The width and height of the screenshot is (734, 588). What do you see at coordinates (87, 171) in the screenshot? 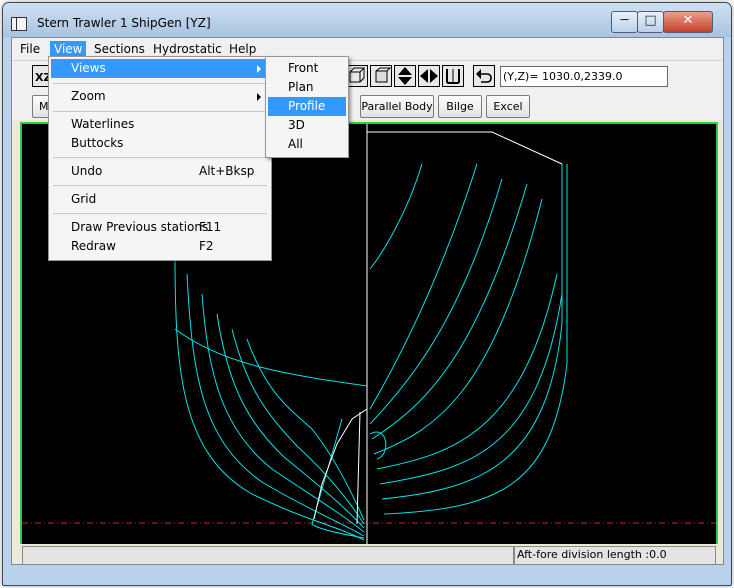
I see `menu-item-label: Undo` at bounding box center [87, 171].